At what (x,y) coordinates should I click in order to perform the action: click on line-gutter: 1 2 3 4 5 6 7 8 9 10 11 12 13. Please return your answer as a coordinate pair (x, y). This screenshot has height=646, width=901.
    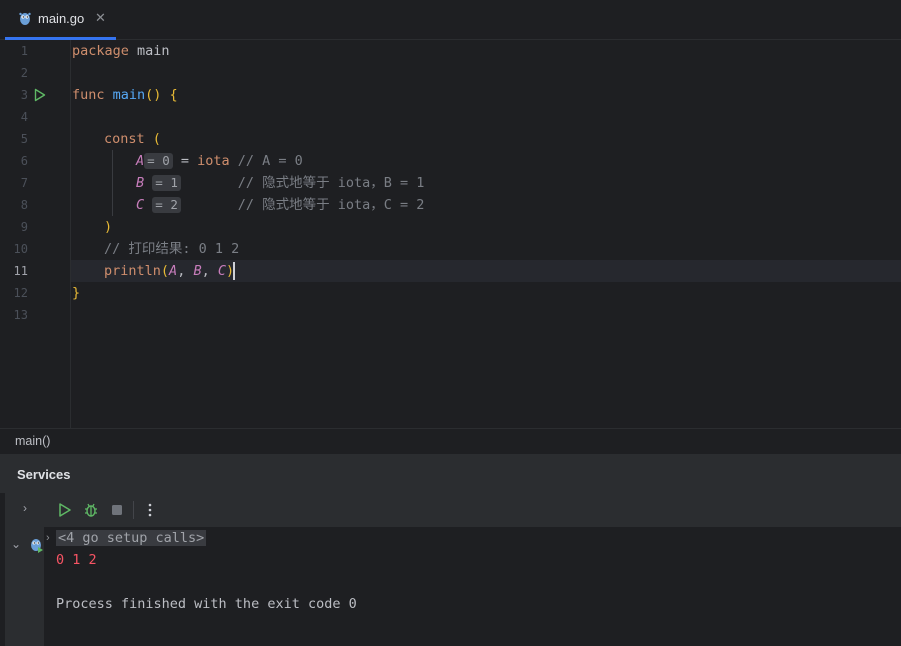
    Looking at the image, I should click on (35, 234).